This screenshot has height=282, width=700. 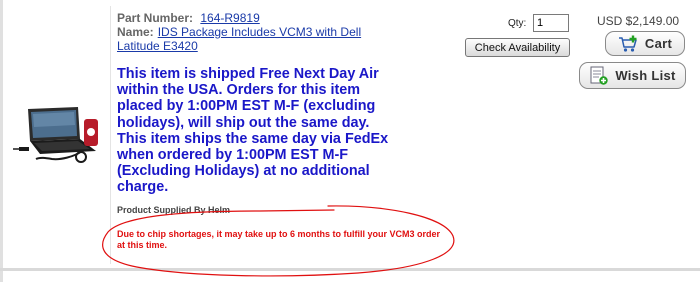 What do you see at coordinates (155, 18) in the screenshot?
I see `part-number-label: Part Number:` at bounding box center [155, 18].